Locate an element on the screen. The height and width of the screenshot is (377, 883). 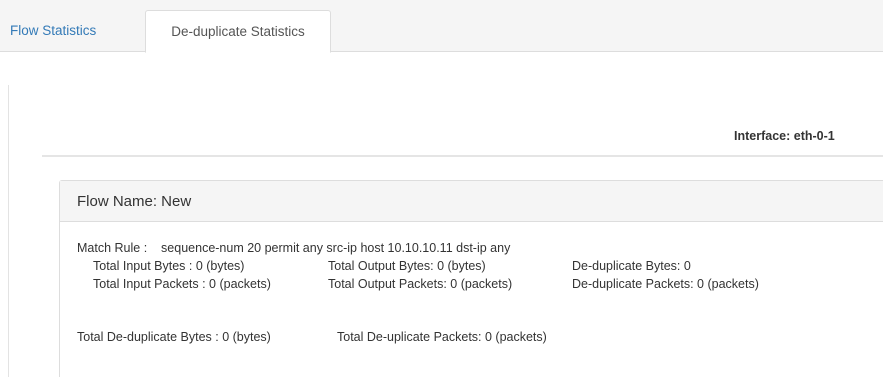
flow-name: Flow Name: New is located at coordinates (134, 201).